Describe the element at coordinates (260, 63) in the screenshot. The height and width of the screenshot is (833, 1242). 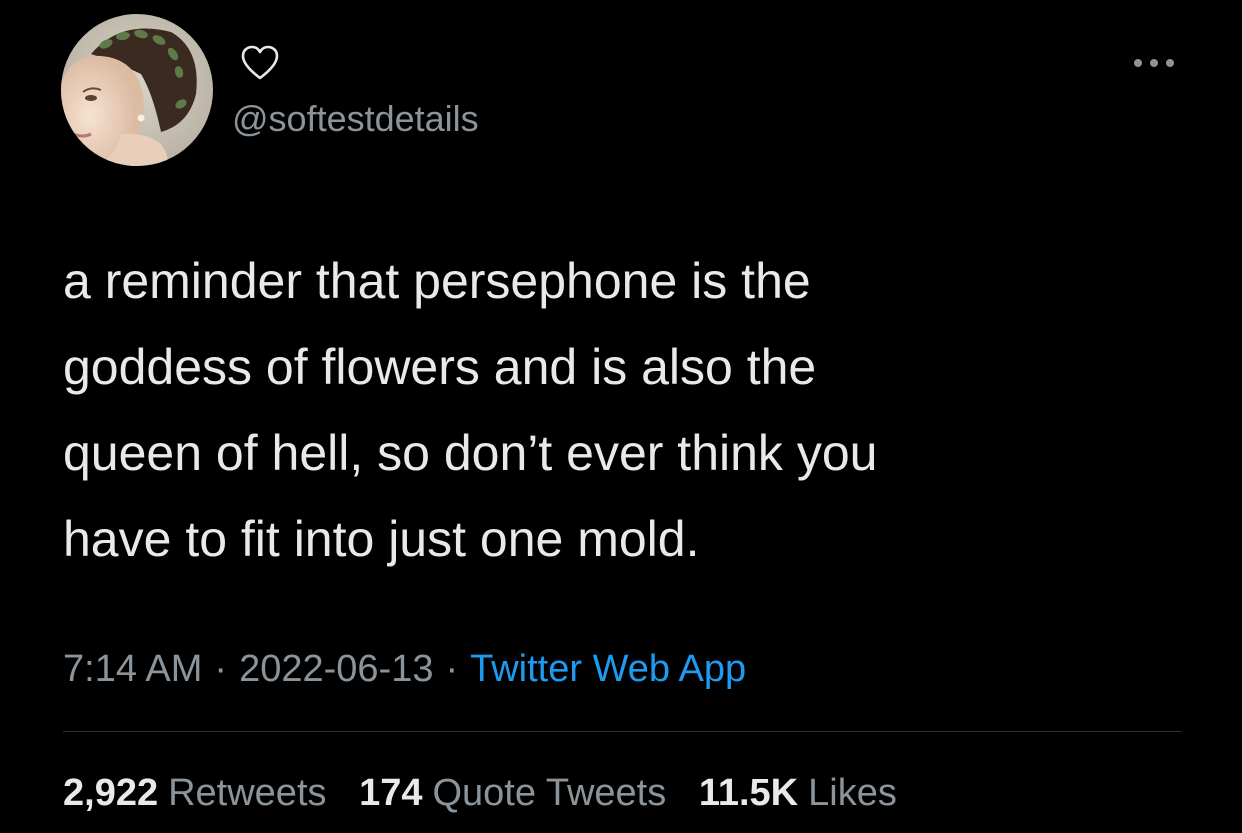
I see `heart-outline-icon` at that location.